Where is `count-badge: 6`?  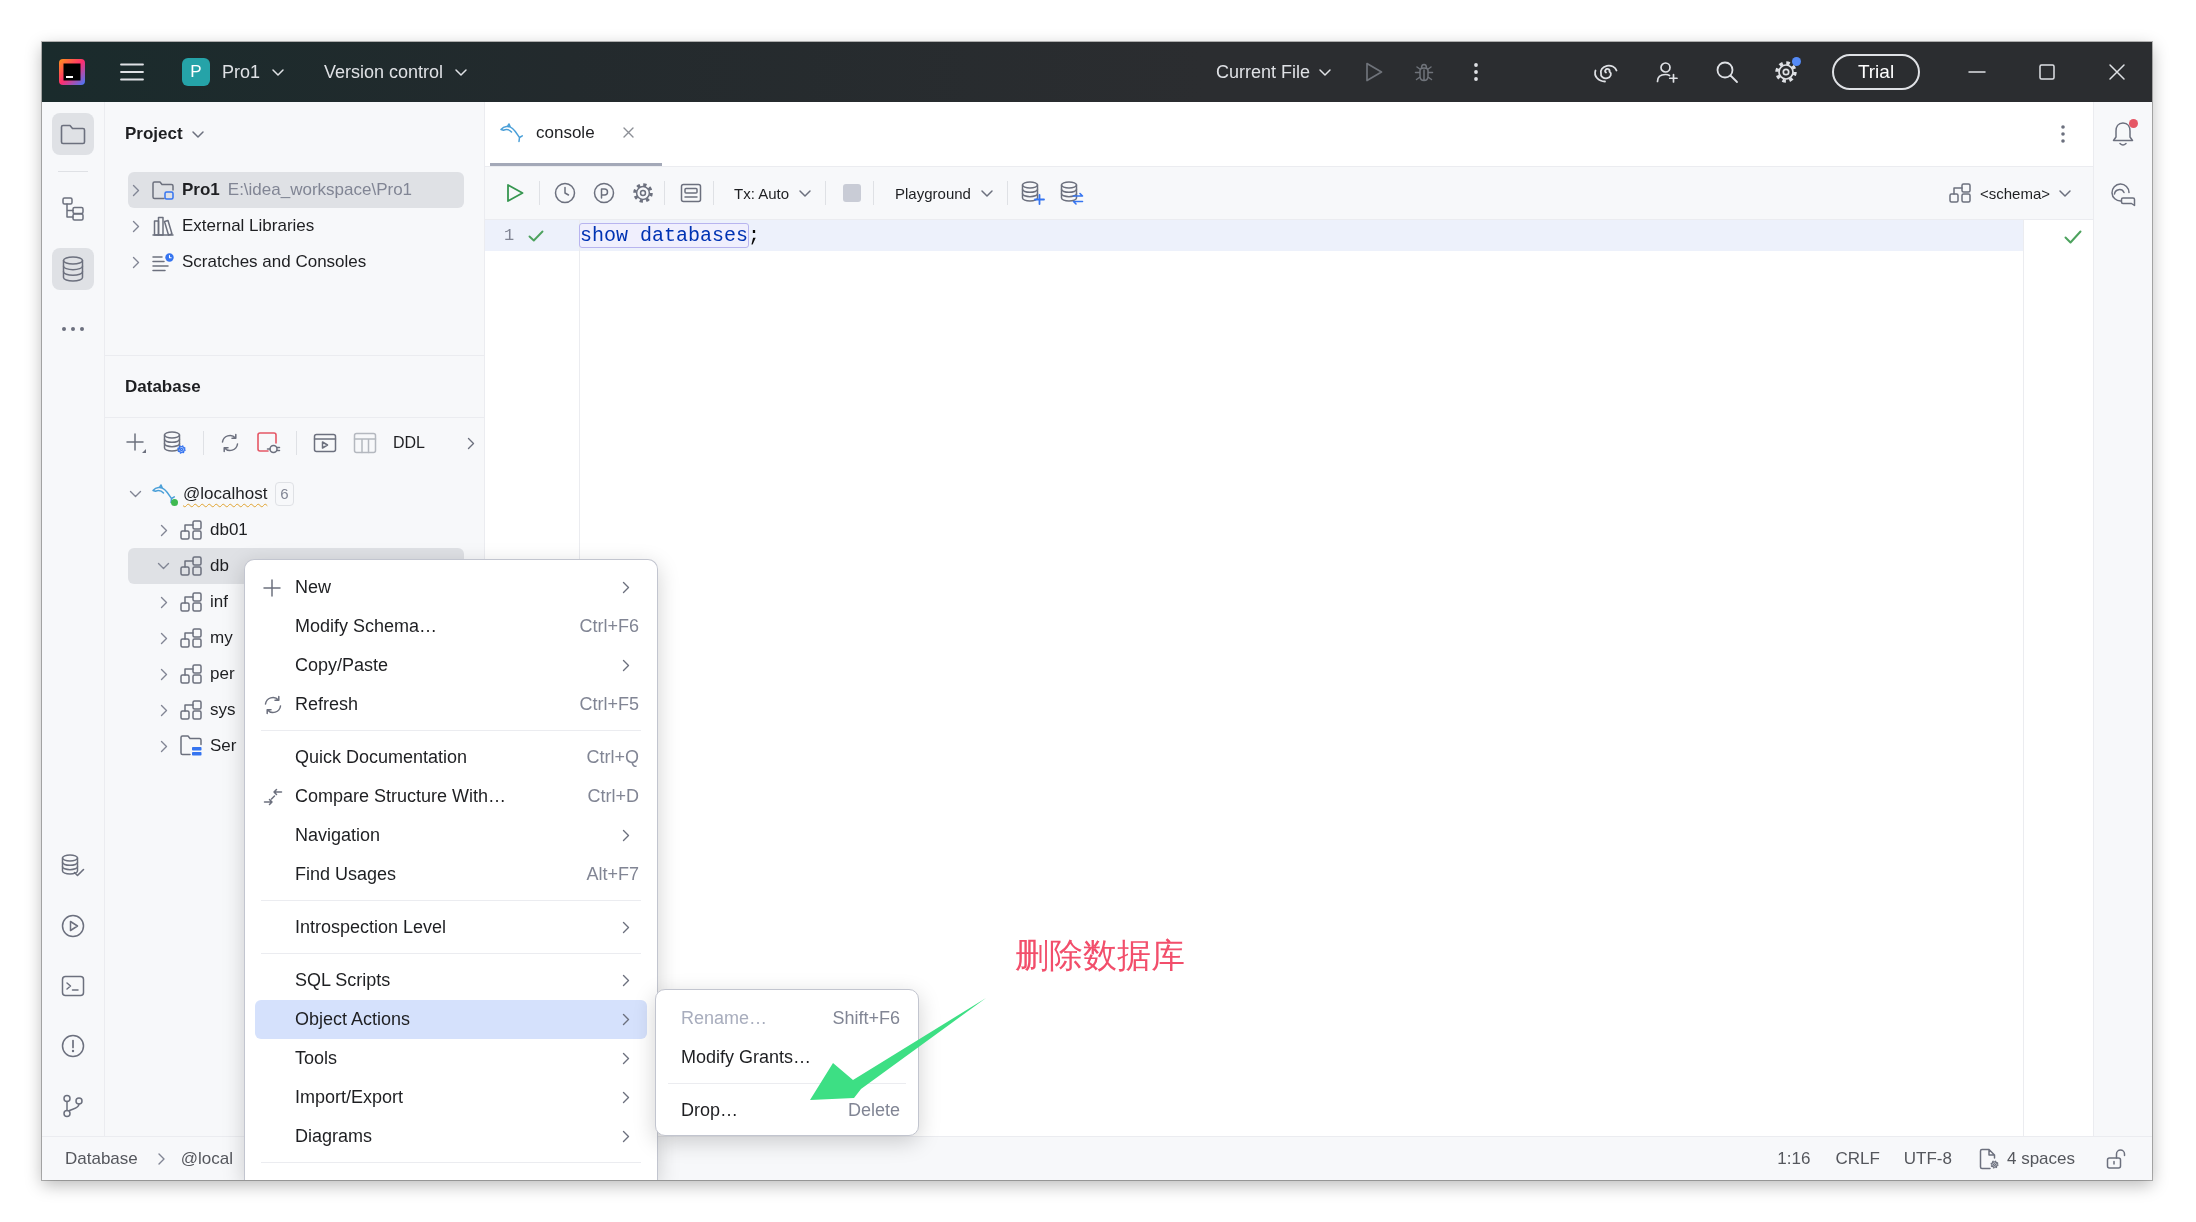 count-badge: 6 is located at coordinates (284, 494).